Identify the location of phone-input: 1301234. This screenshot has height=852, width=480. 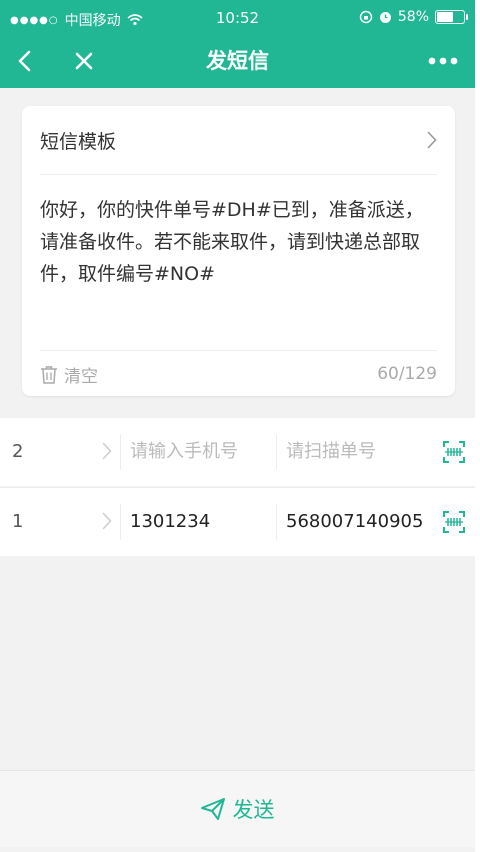
(170, 522).